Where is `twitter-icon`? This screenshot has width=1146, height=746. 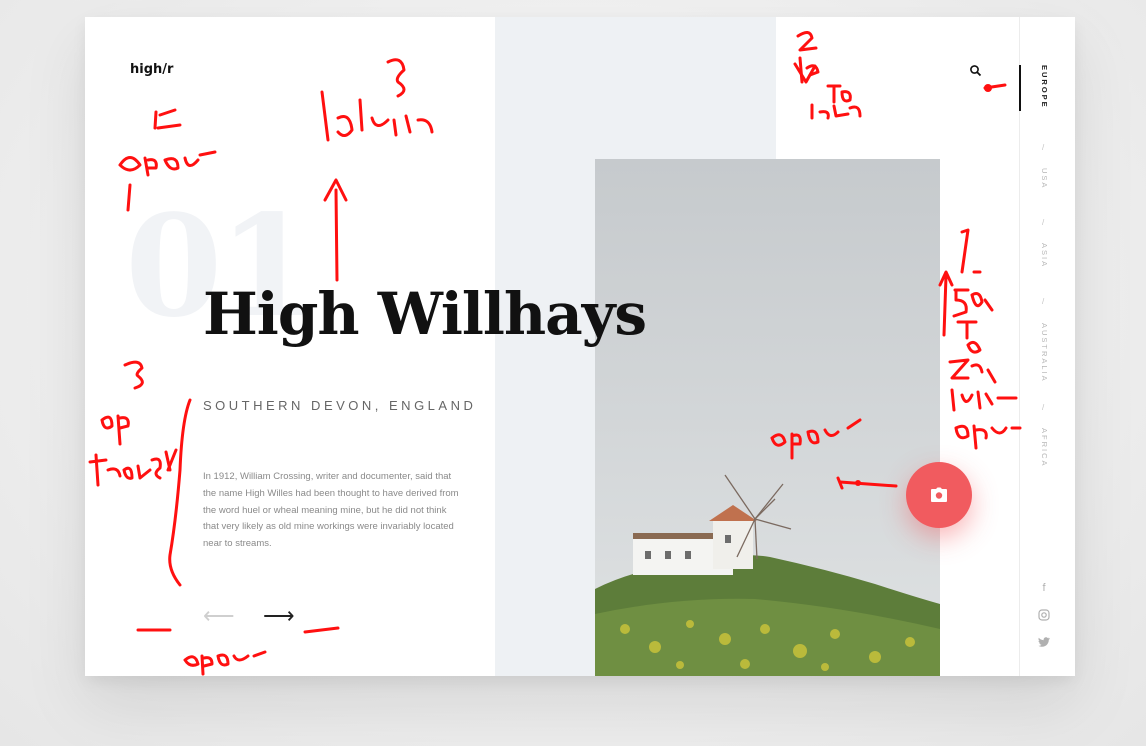 twitter-icon is located at coordinates (1044, 644).